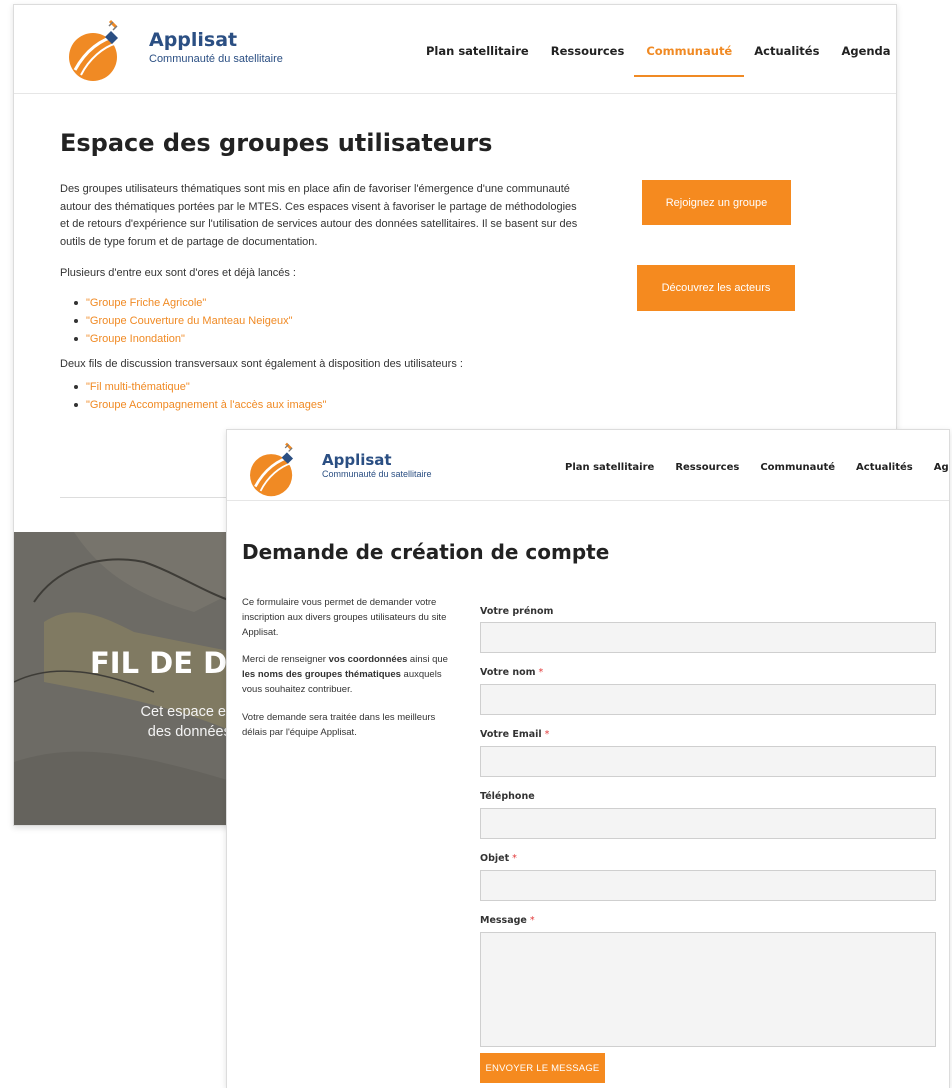 This screenshot has height=1088, width=952. I want to click on instr-bold-coords: vos coordonnées, so click(368, 659).